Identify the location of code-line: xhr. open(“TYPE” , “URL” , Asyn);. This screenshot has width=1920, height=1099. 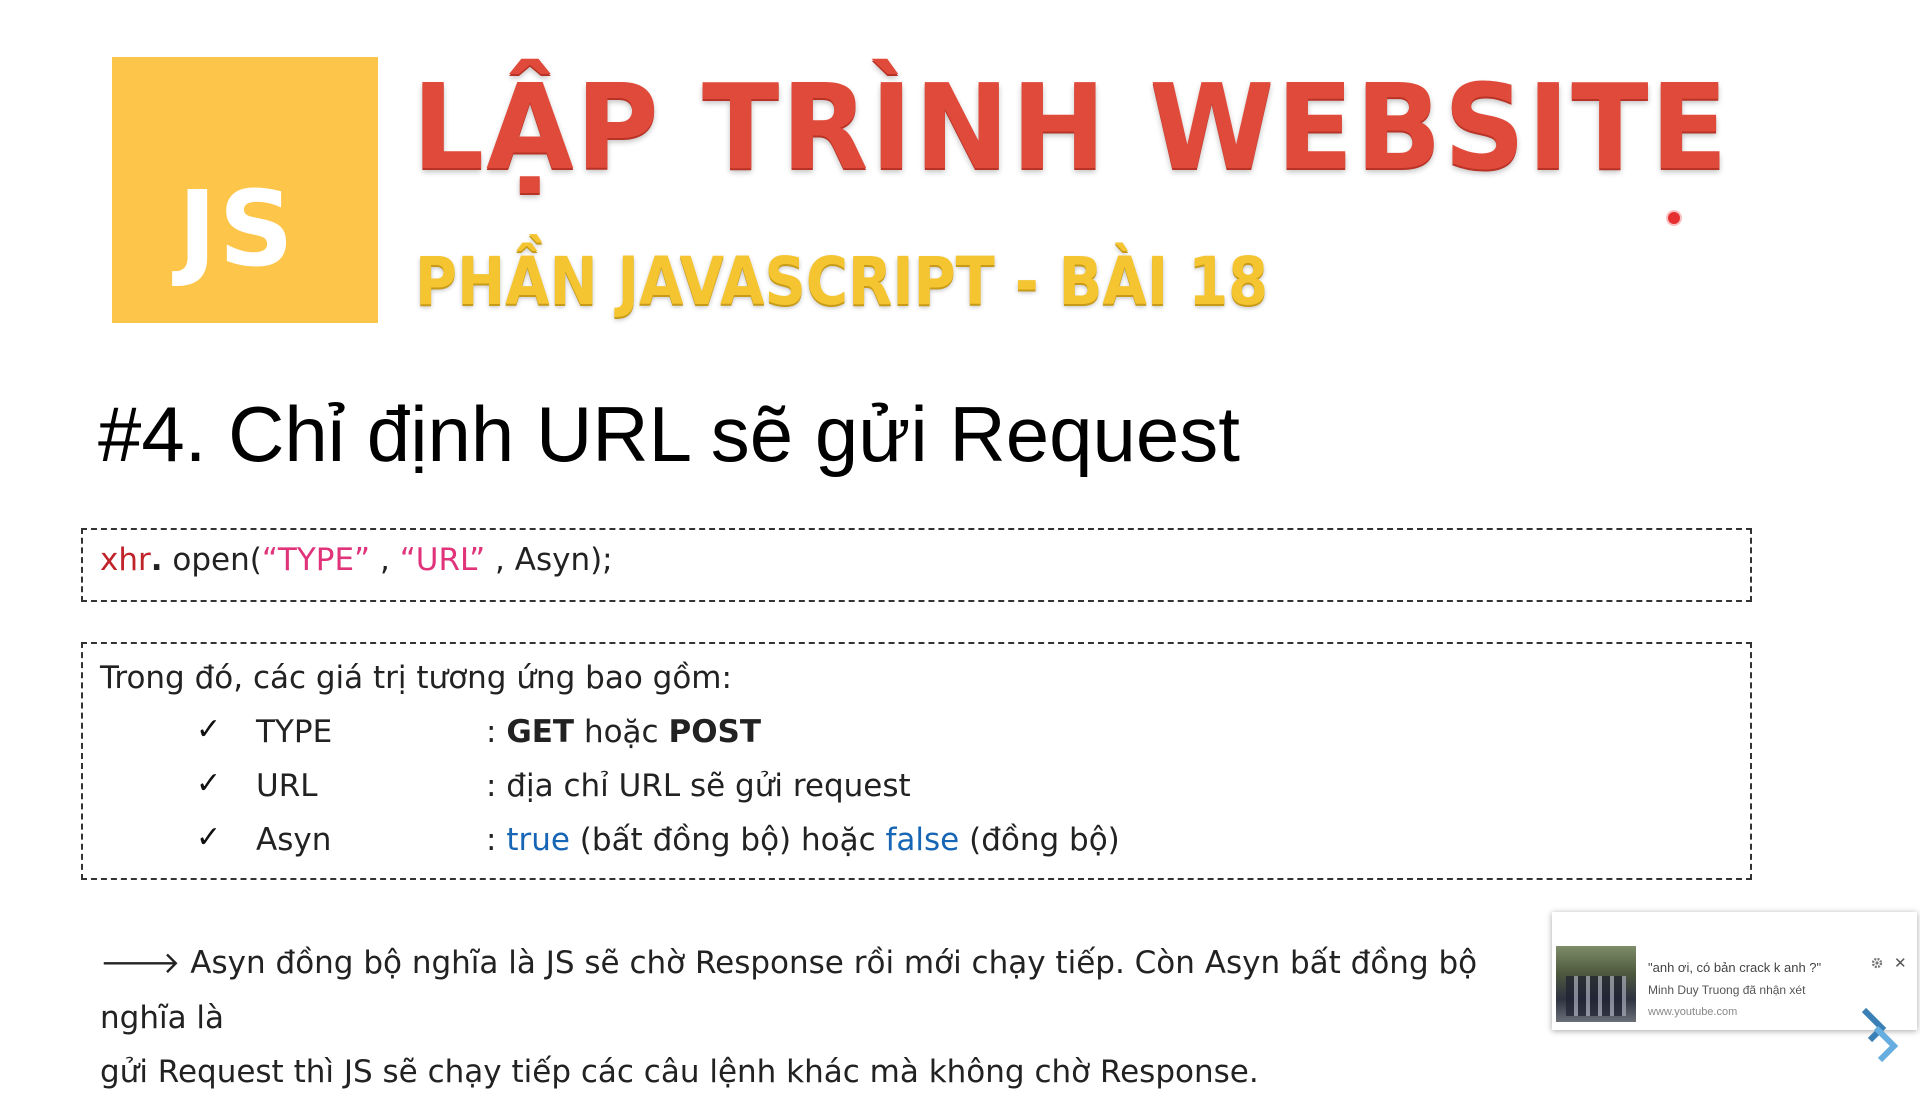
(356, 560).